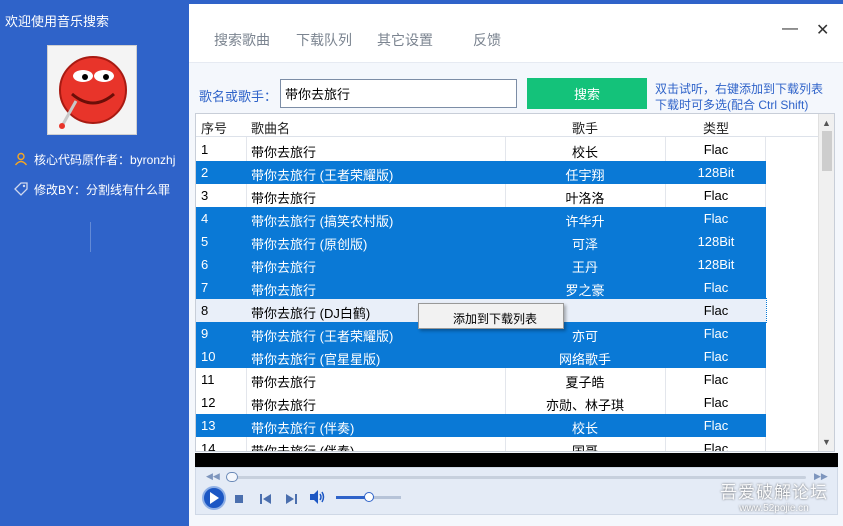  I want to click on next-button, so click(291, 499).